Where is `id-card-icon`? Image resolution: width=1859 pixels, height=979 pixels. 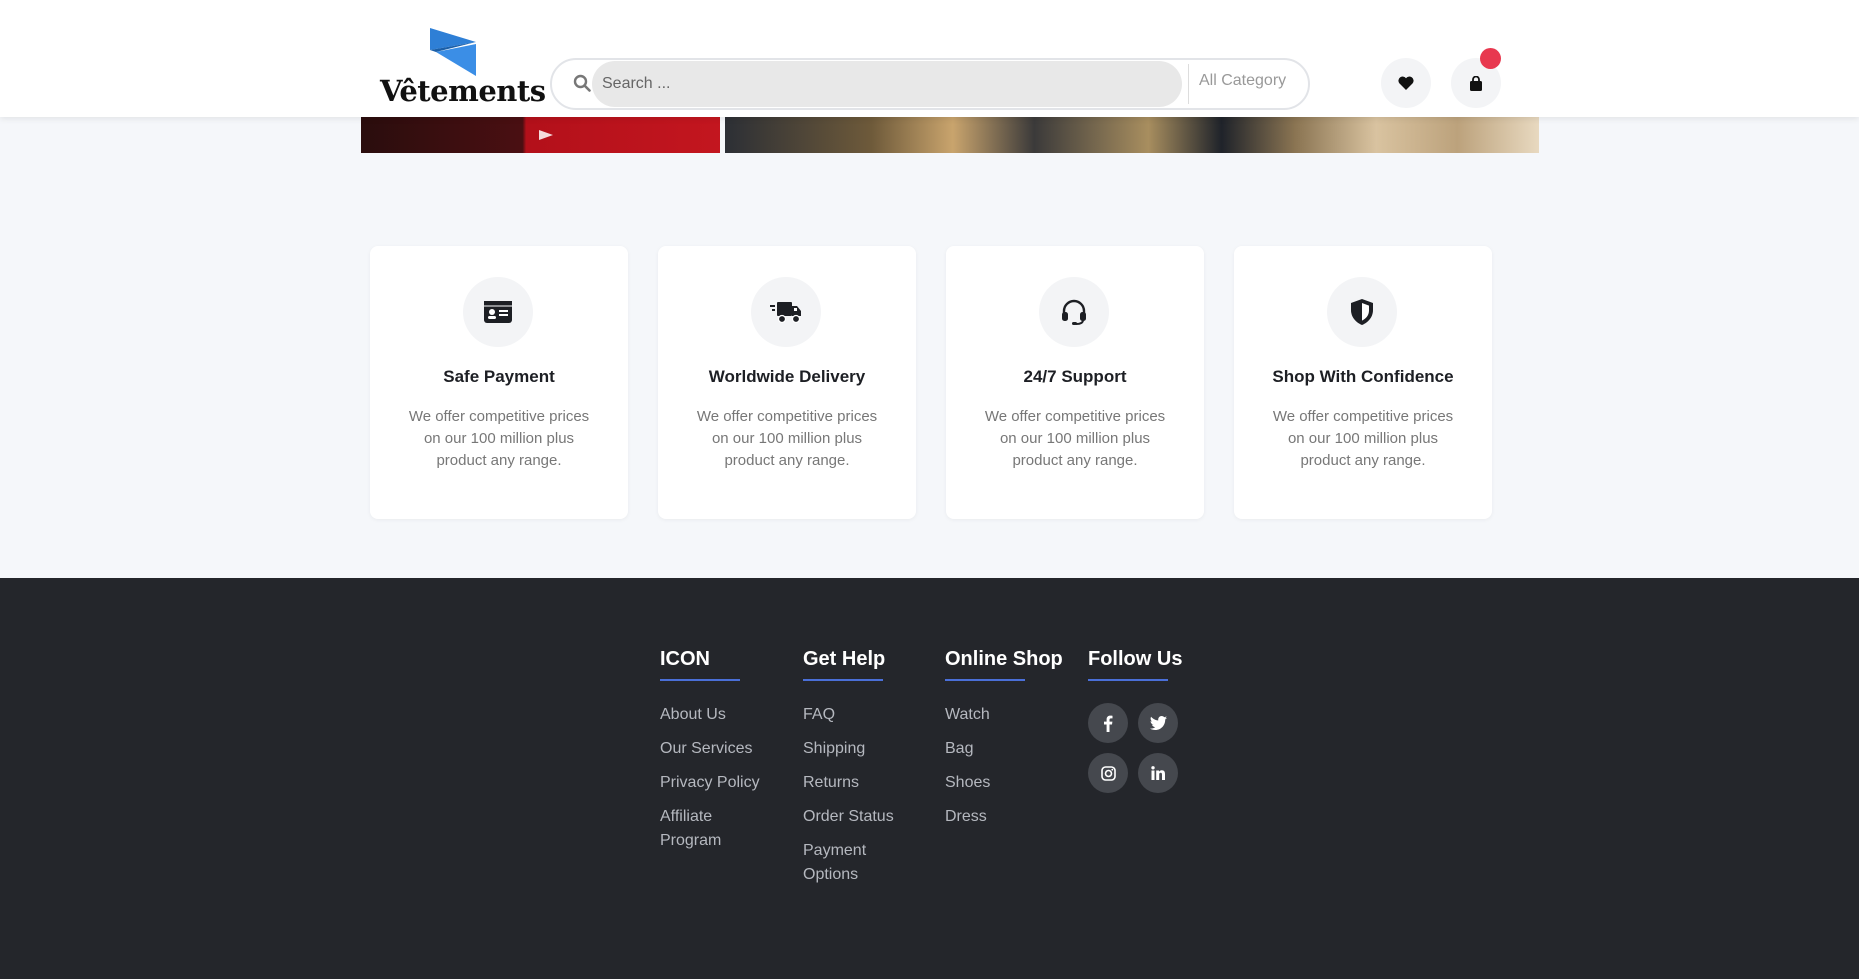
id-card-icon is located at coordinates (498, 312).